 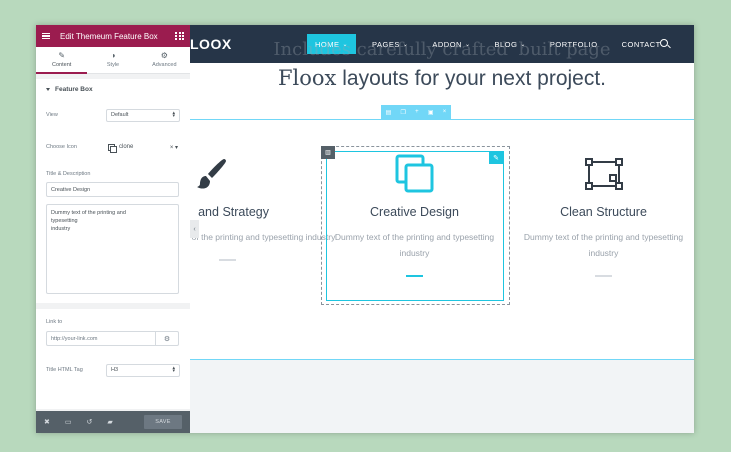 I want to click on link-field: http://your-link.com ⚙, so click(x=112, y=338).